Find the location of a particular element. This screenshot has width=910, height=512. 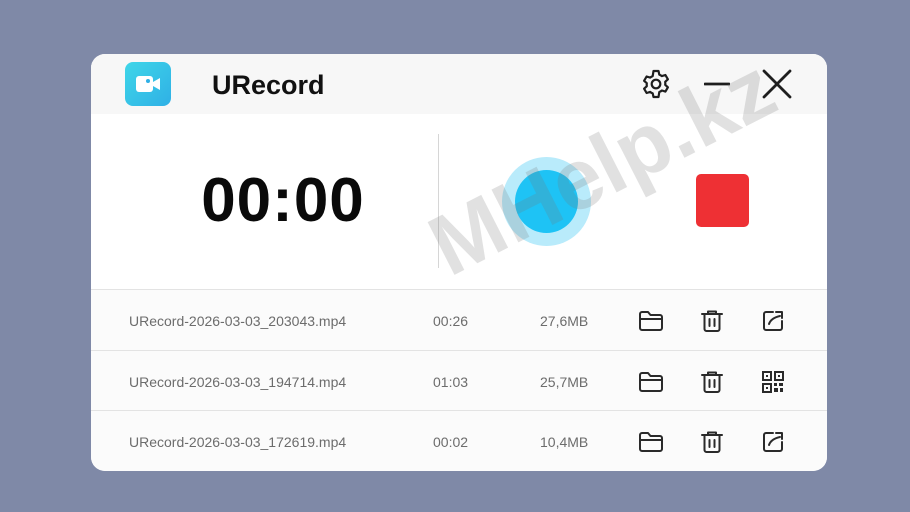

timer-display: 00:00 is located at coordinates (283, 200).